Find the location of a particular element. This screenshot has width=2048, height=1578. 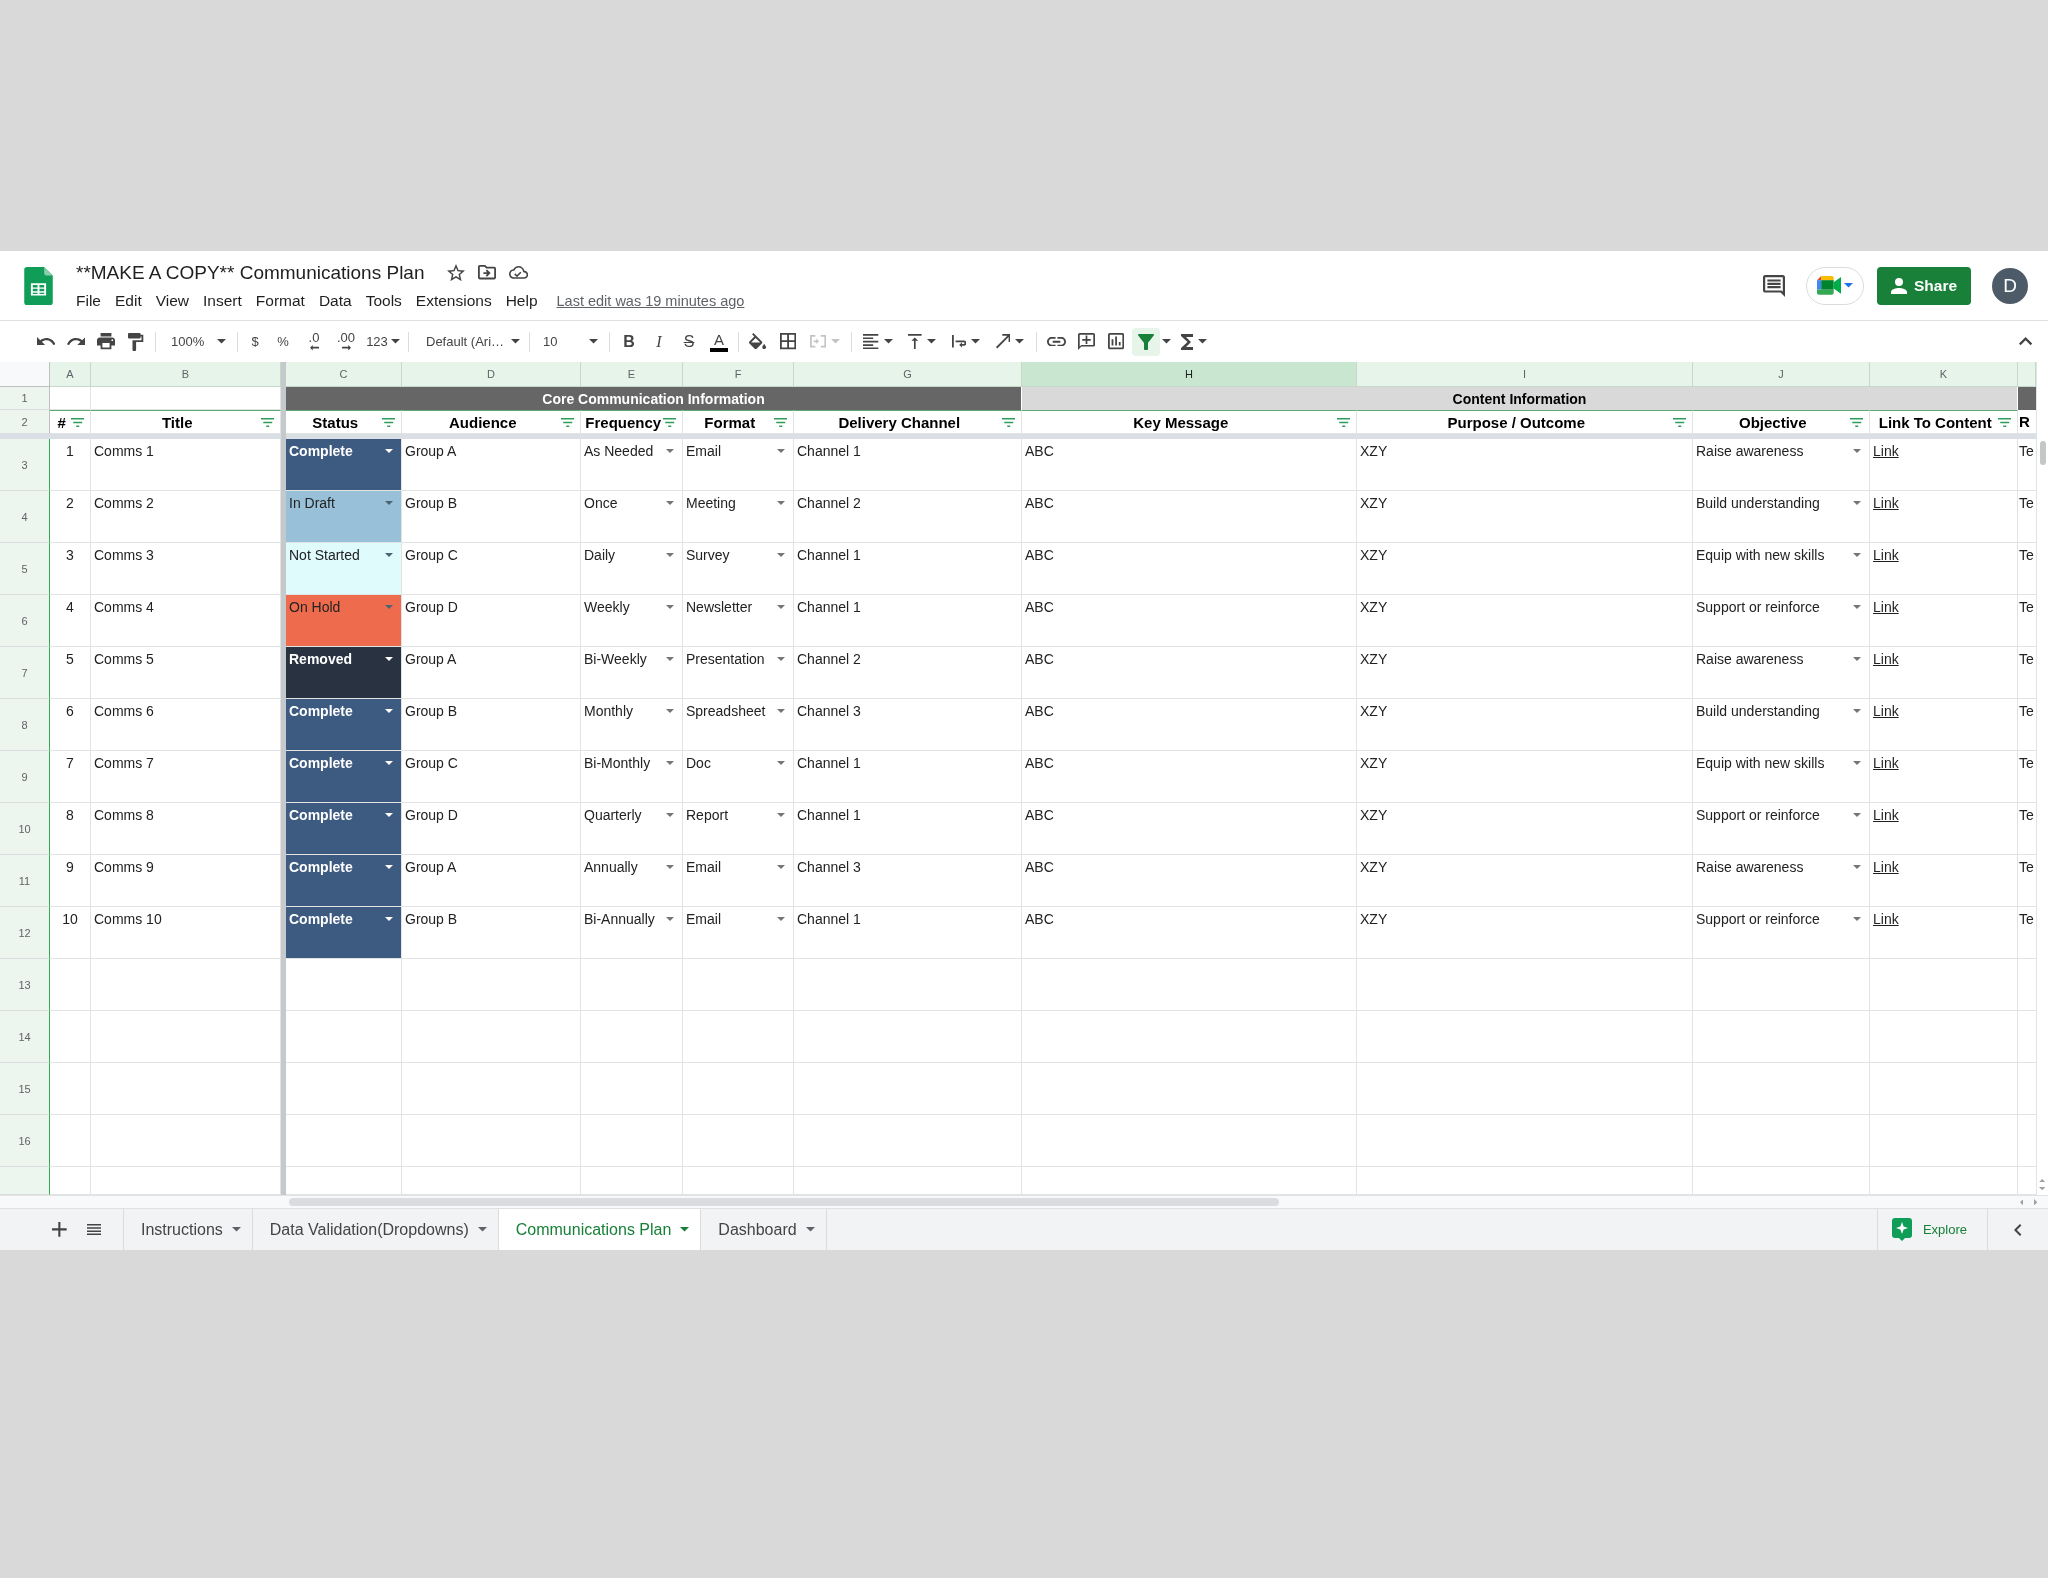

list-icon is located at coordinates (94, 1229).